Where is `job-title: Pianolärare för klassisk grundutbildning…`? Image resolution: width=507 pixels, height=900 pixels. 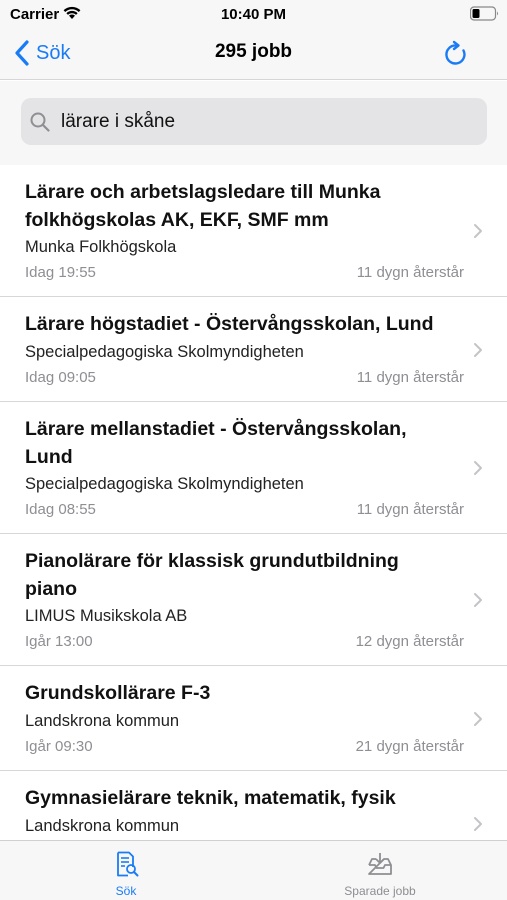 job-title: Pianolärare för klassisk grundutbildning… is located at coordinates (212, 575).